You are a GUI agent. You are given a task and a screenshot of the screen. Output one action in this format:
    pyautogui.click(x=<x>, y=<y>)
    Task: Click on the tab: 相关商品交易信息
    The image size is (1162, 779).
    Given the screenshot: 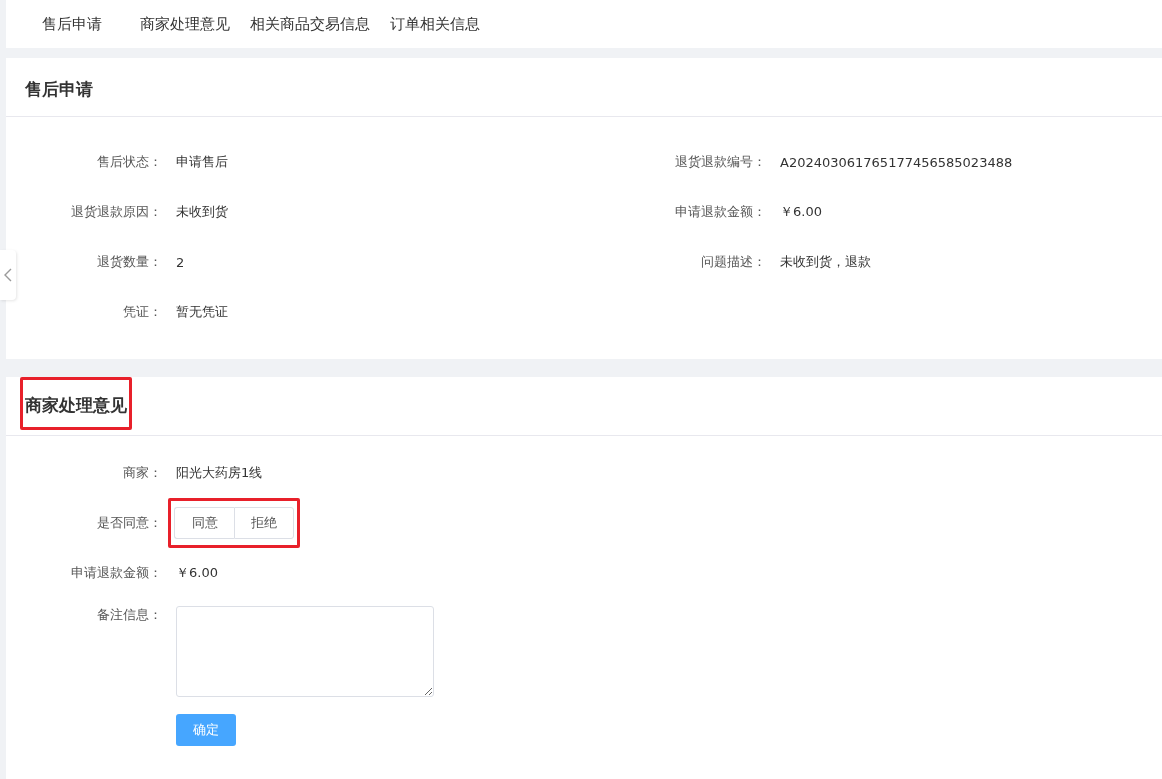 What is the action you would take?
    pyautogui.click(x=310, y=24)
    